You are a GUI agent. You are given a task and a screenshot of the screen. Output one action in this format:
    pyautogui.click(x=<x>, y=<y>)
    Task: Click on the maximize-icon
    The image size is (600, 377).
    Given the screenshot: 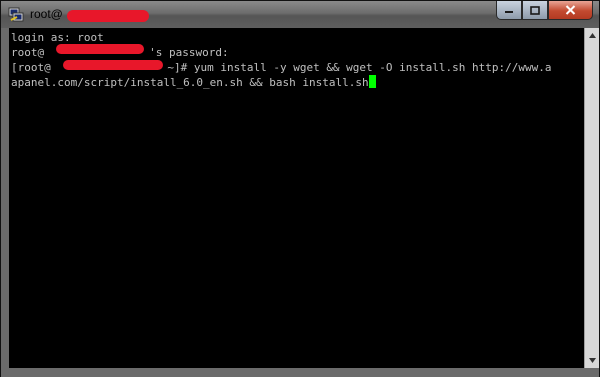 What is the action you would take?
    pyautogui.click(x=535, y=10)
    